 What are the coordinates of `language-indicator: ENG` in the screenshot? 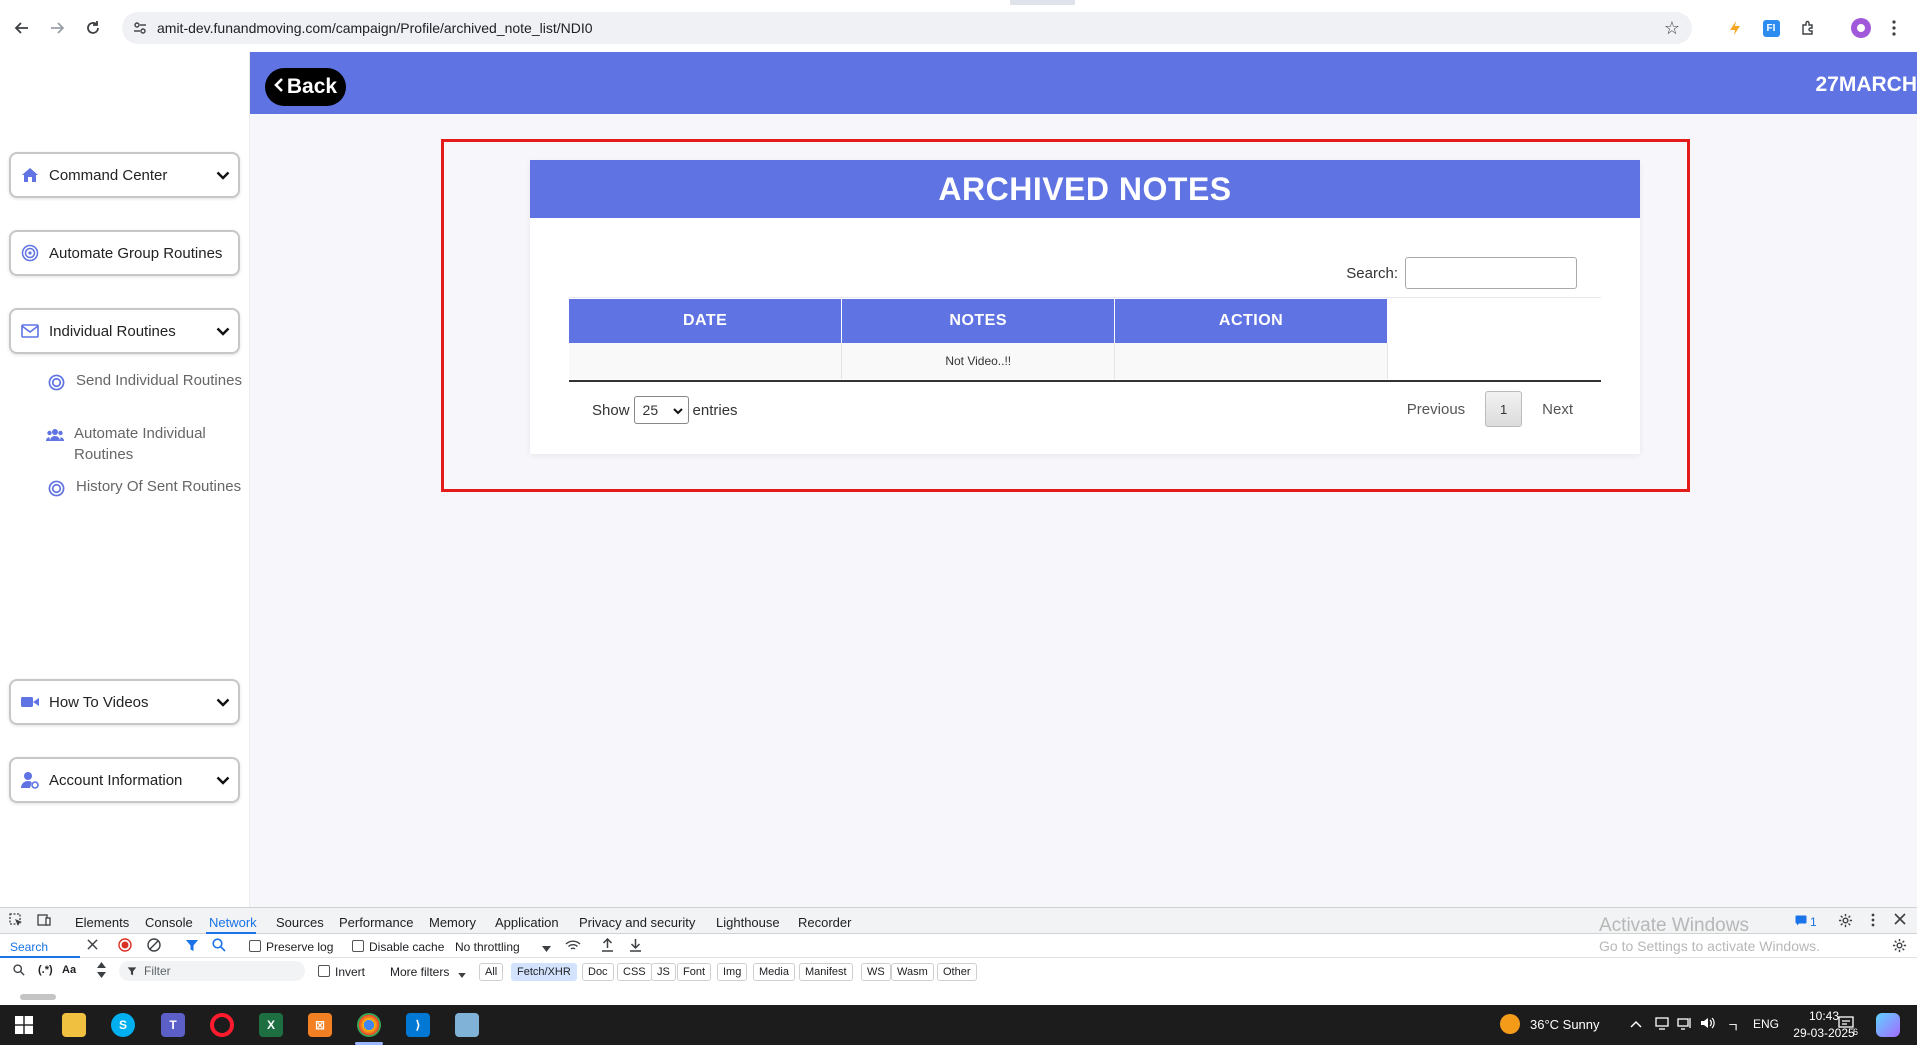 It's located at (1766, 1024).